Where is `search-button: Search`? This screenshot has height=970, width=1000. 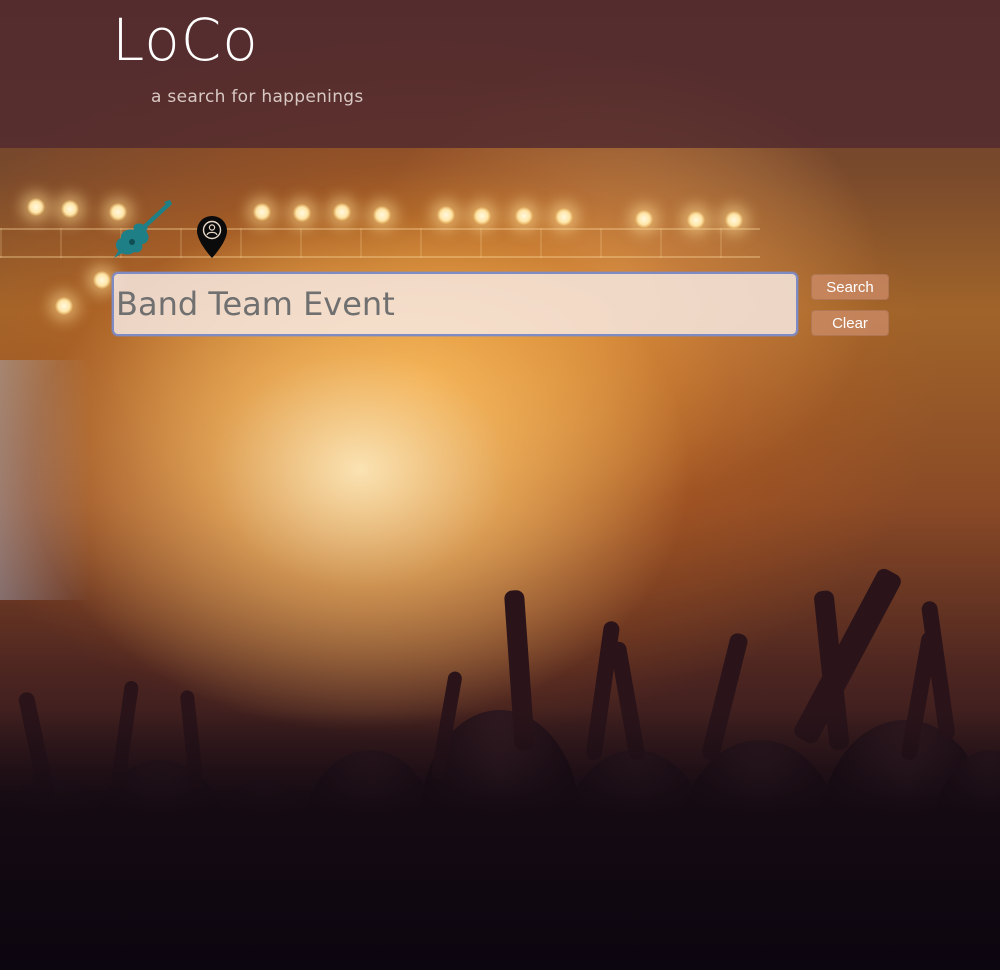
search-button: Search is located at coordinates (850, 287).